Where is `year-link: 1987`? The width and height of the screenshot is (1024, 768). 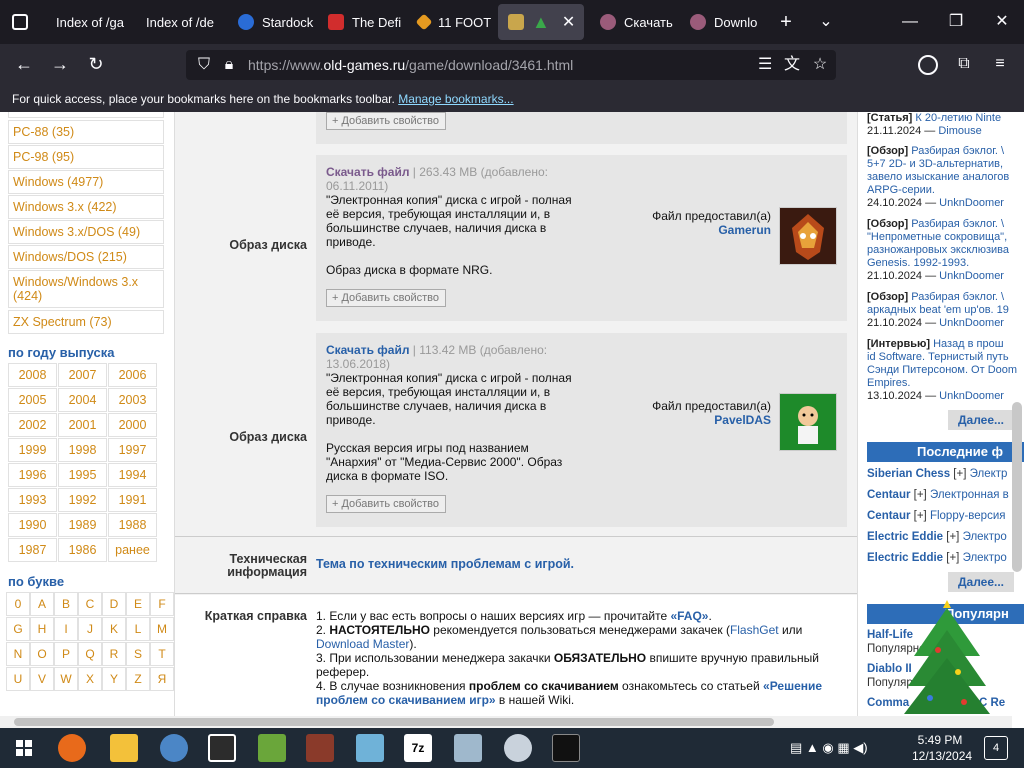
year-link: 1987 is located at coordinates (32, 550).